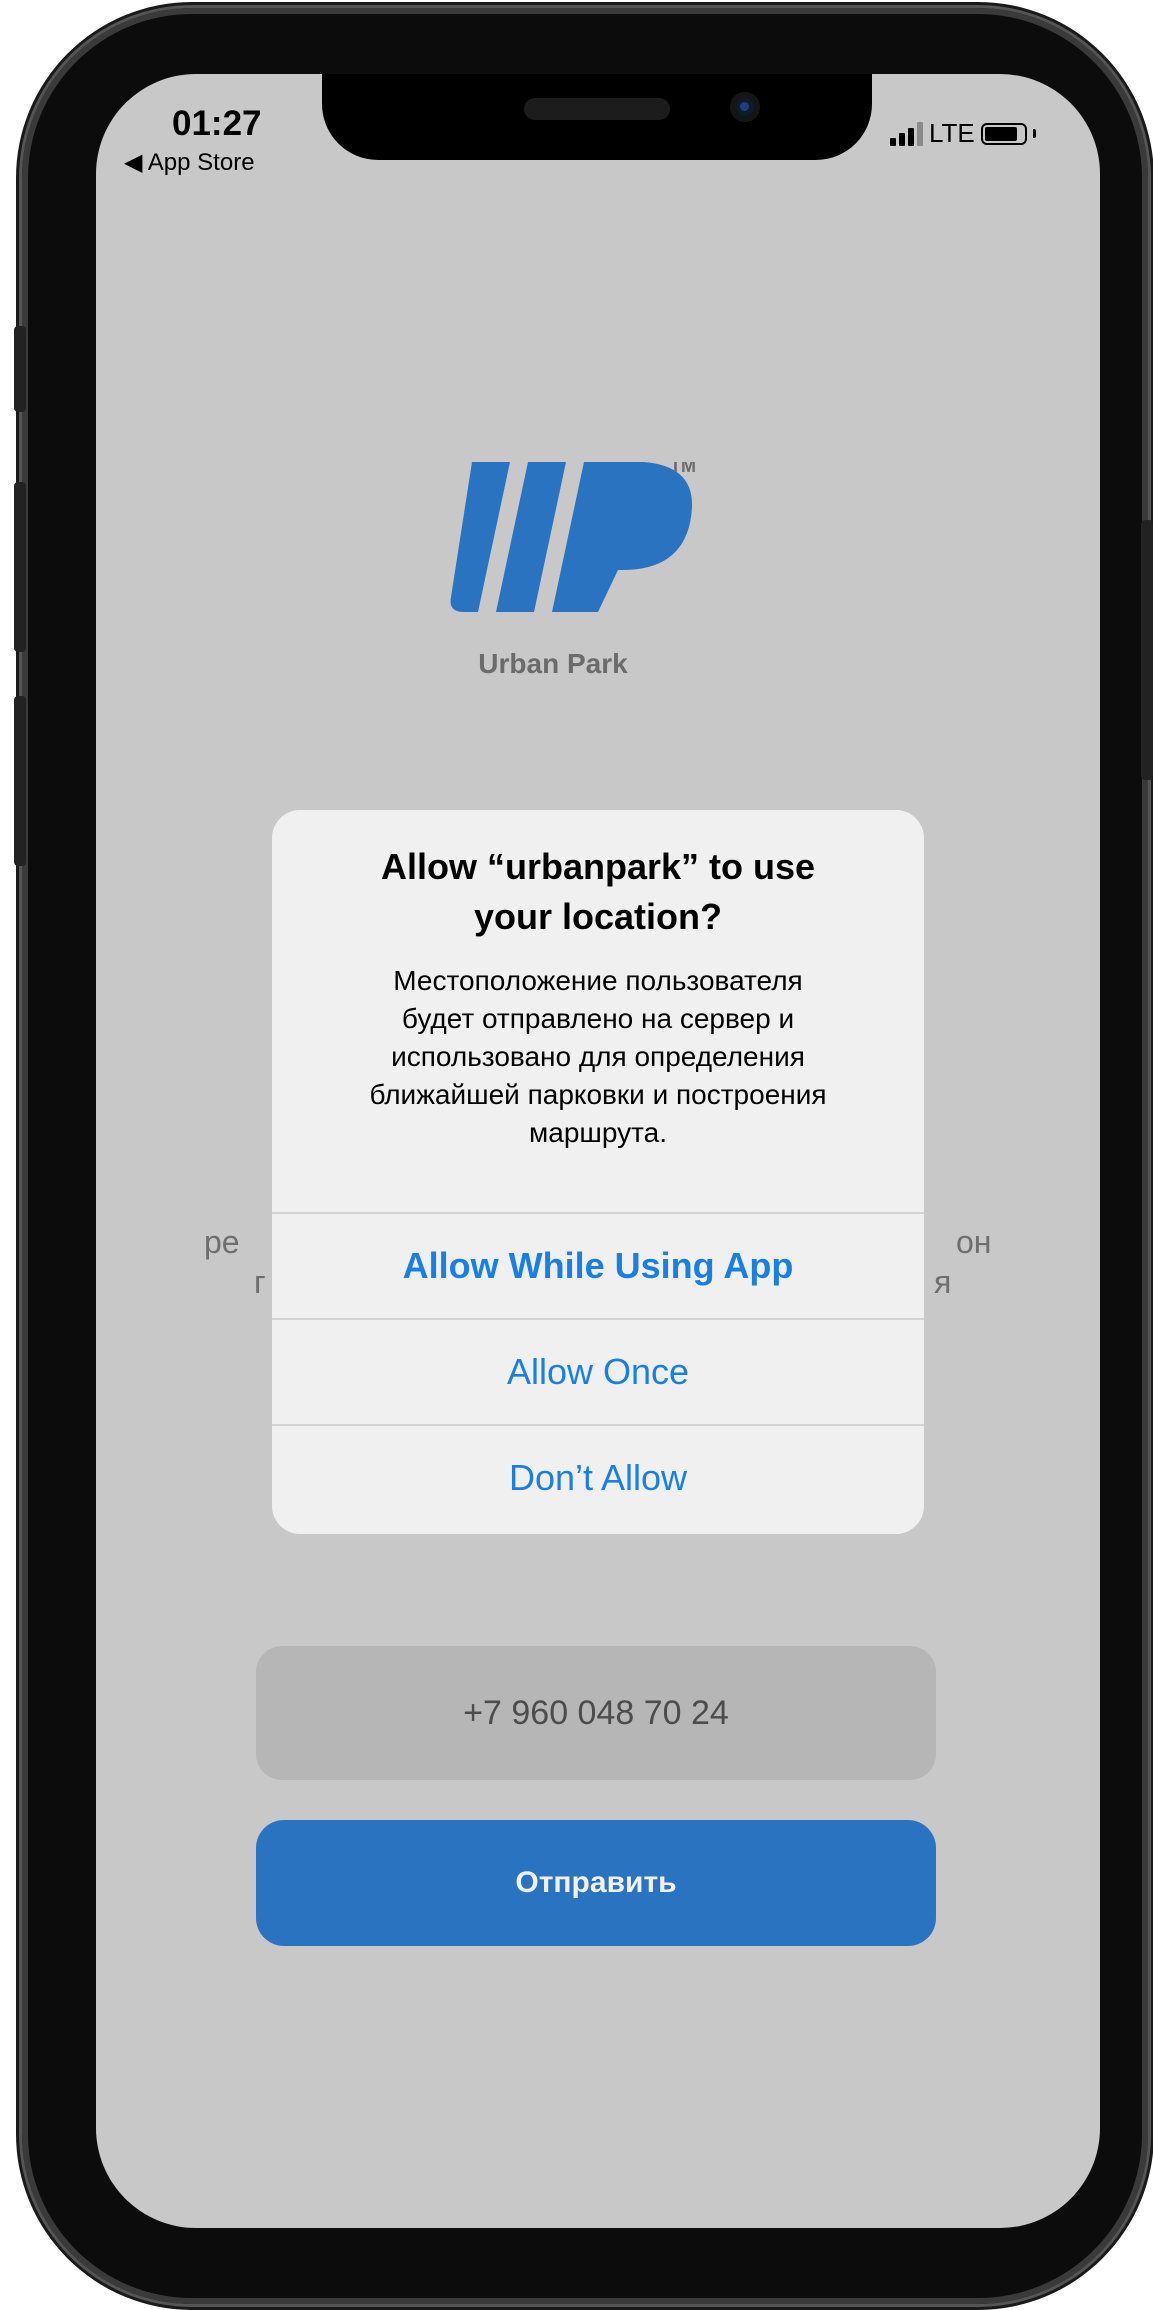 This screenshot has height=2310, width=1153. Describe the element at coordinates (553, 663) in the screenshot. I see `logo-caption: Urban Park` at that location.